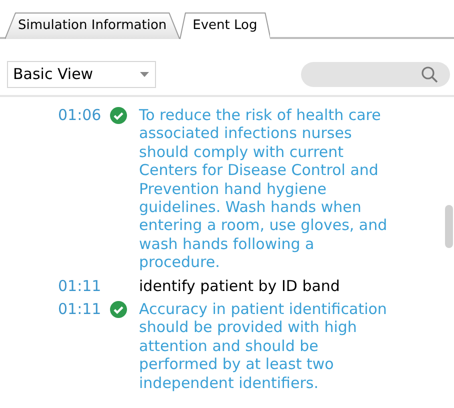  What do you see at coordinates (144, 74) in the screenshot?
I see `caret-icon` at bounding box center [144, 74].